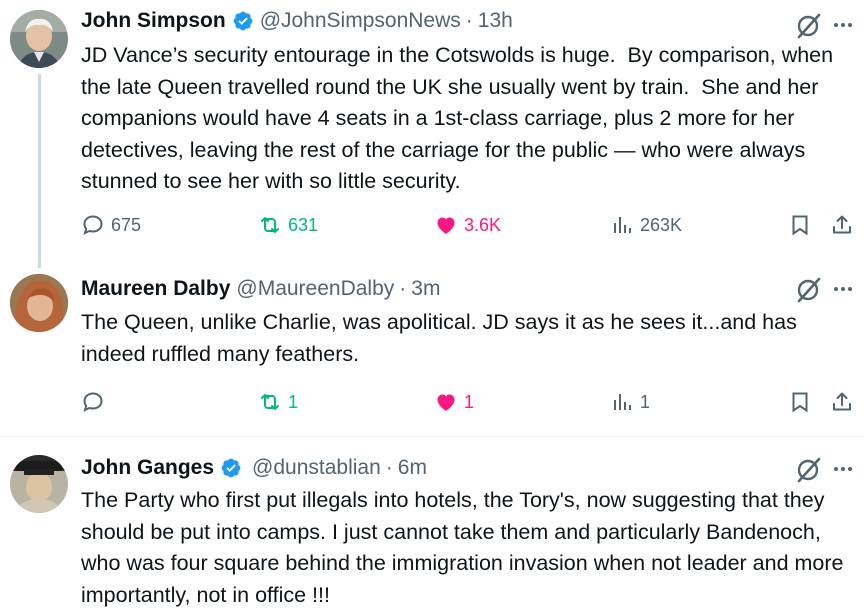 The image size is (864, 614). I want to click on author-handle: @dunstablian, so click(316, 468).